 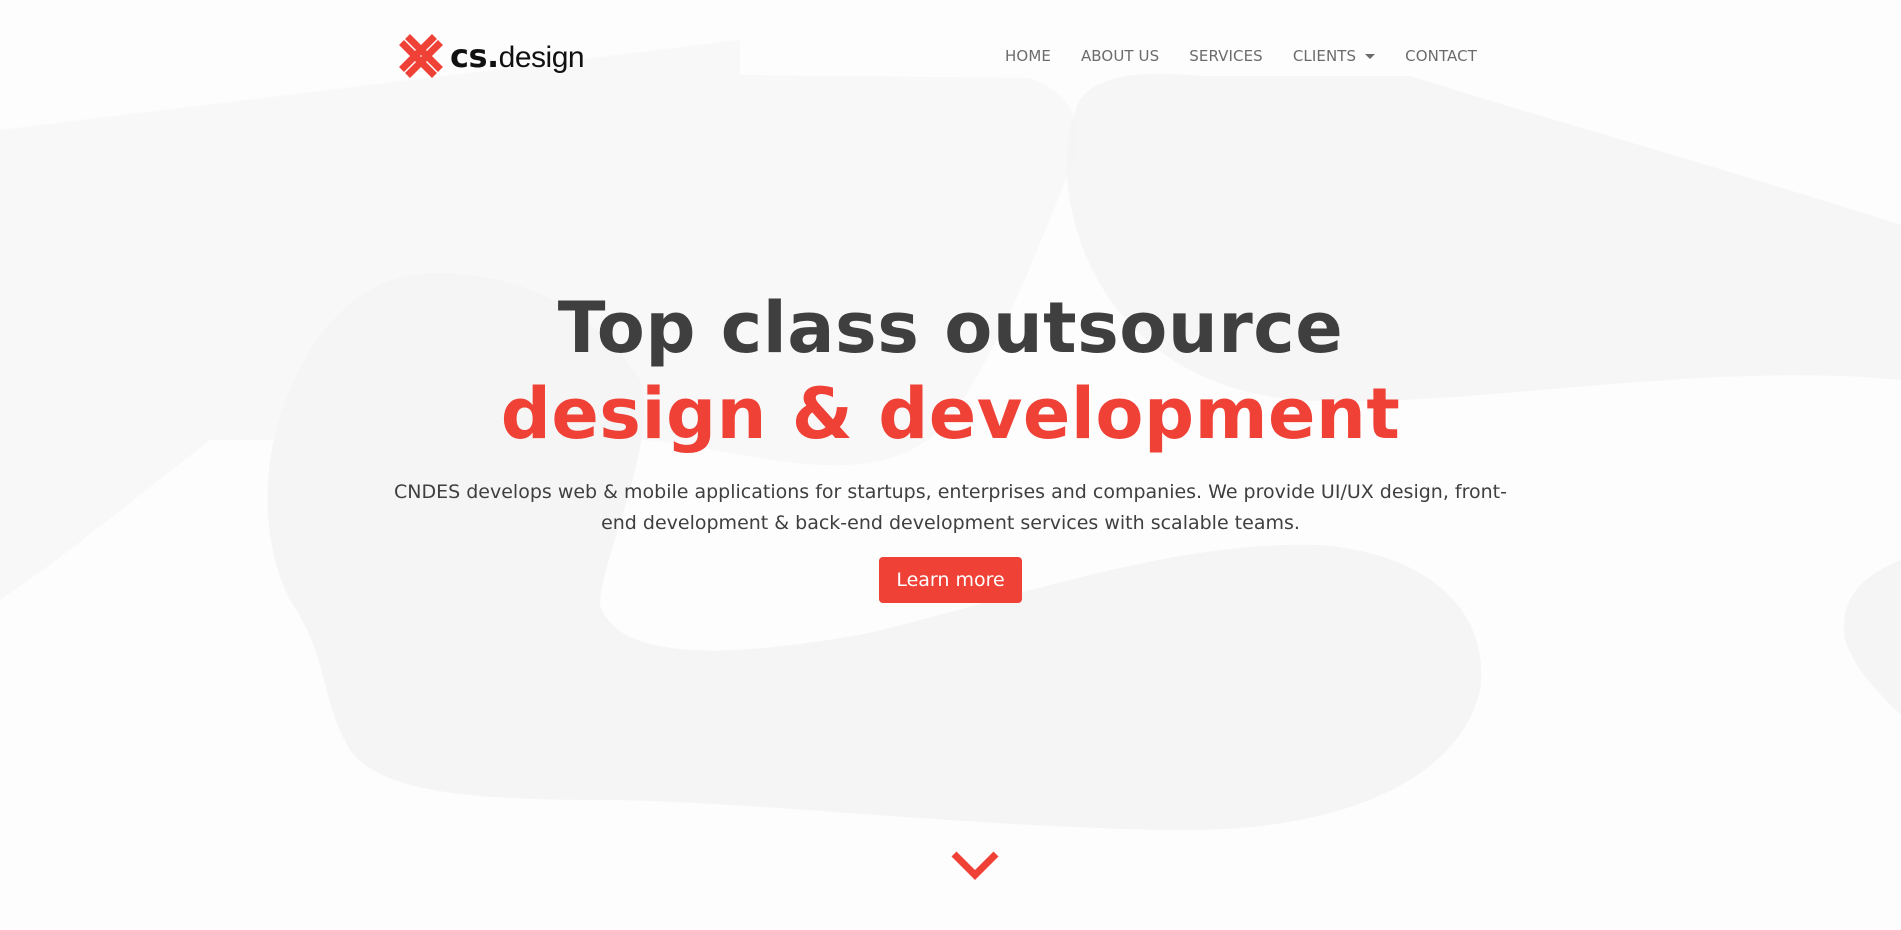 What do you see at coordinates (1120, 56) in the screenshot?
I see `nav-about-us: ABOUT US` at bounding box center [1120, 56].